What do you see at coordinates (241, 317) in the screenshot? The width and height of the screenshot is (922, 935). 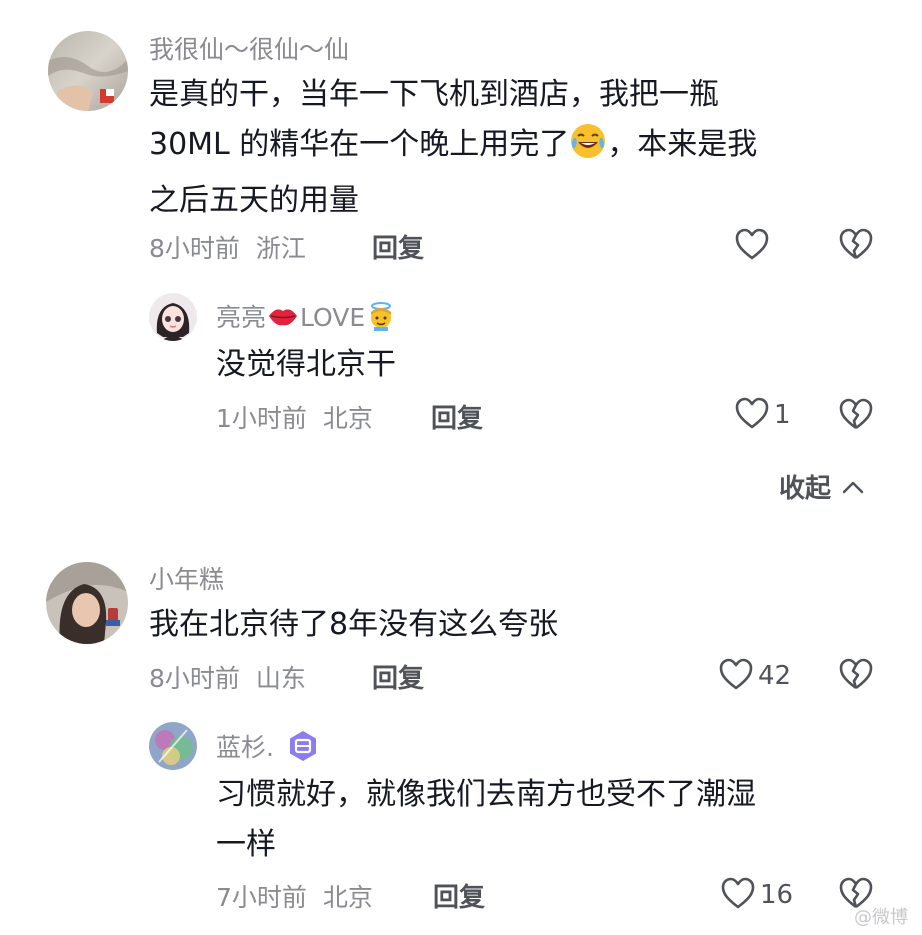 I see `reply-username-prefix: 亮亮` at bounding box center [241, 317].